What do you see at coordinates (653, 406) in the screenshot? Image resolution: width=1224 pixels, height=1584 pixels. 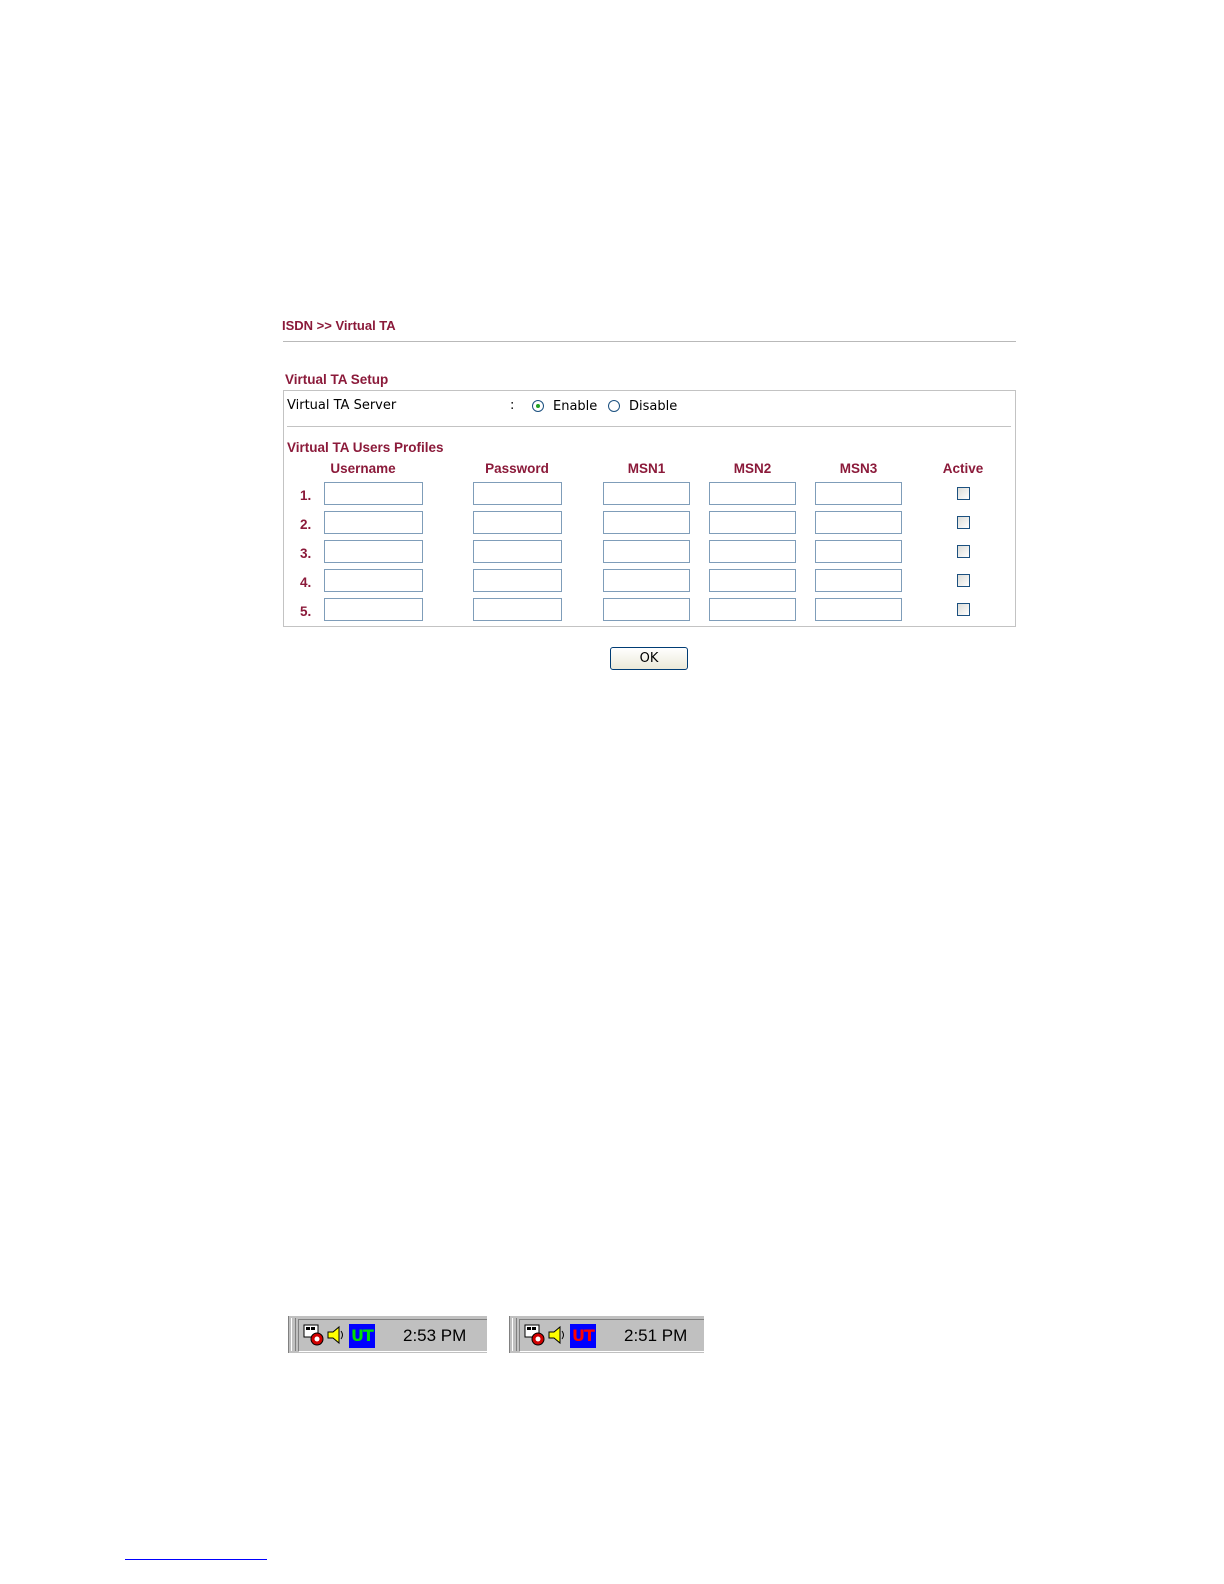 I see `disable-radio-label: Disable` at bounding box center [653, 406].